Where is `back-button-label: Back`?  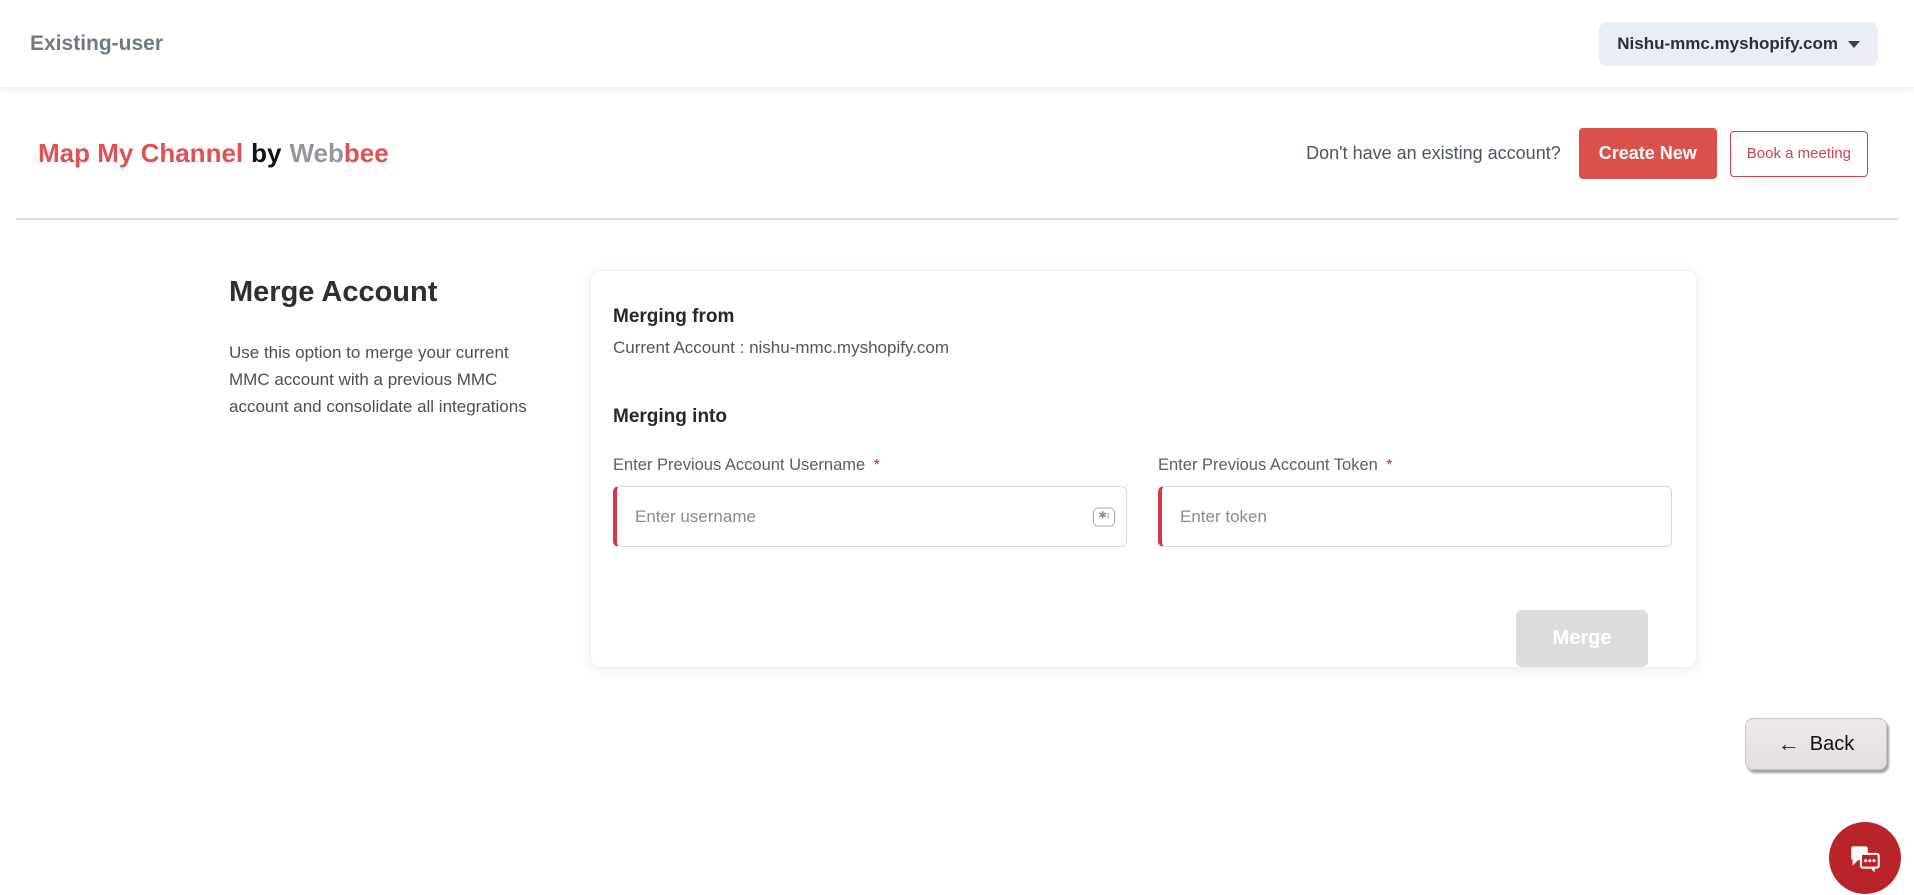 back-button-label: Back is located at coordinates (1832, 743).